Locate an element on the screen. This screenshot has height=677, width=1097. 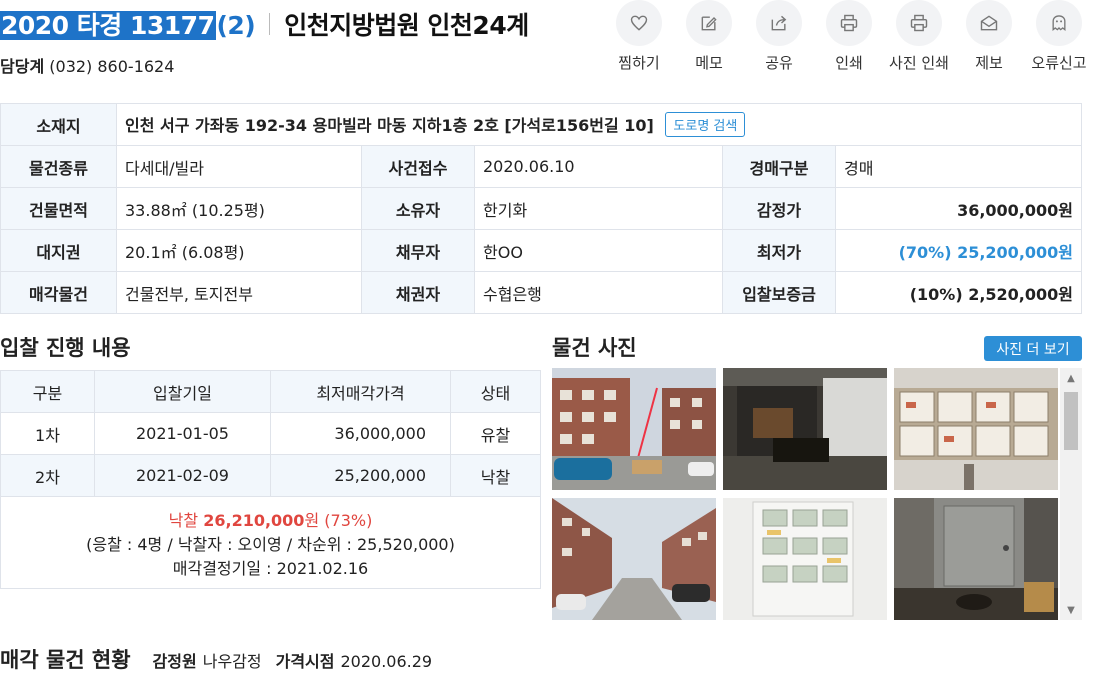
case-received-value: 2020.06.10 is located at coordinates (598, 166).